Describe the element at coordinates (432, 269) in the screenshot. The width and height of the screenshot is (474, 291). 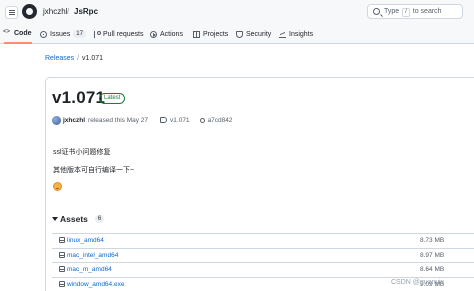
I see `asset-size: 8.64 MB` at that location.